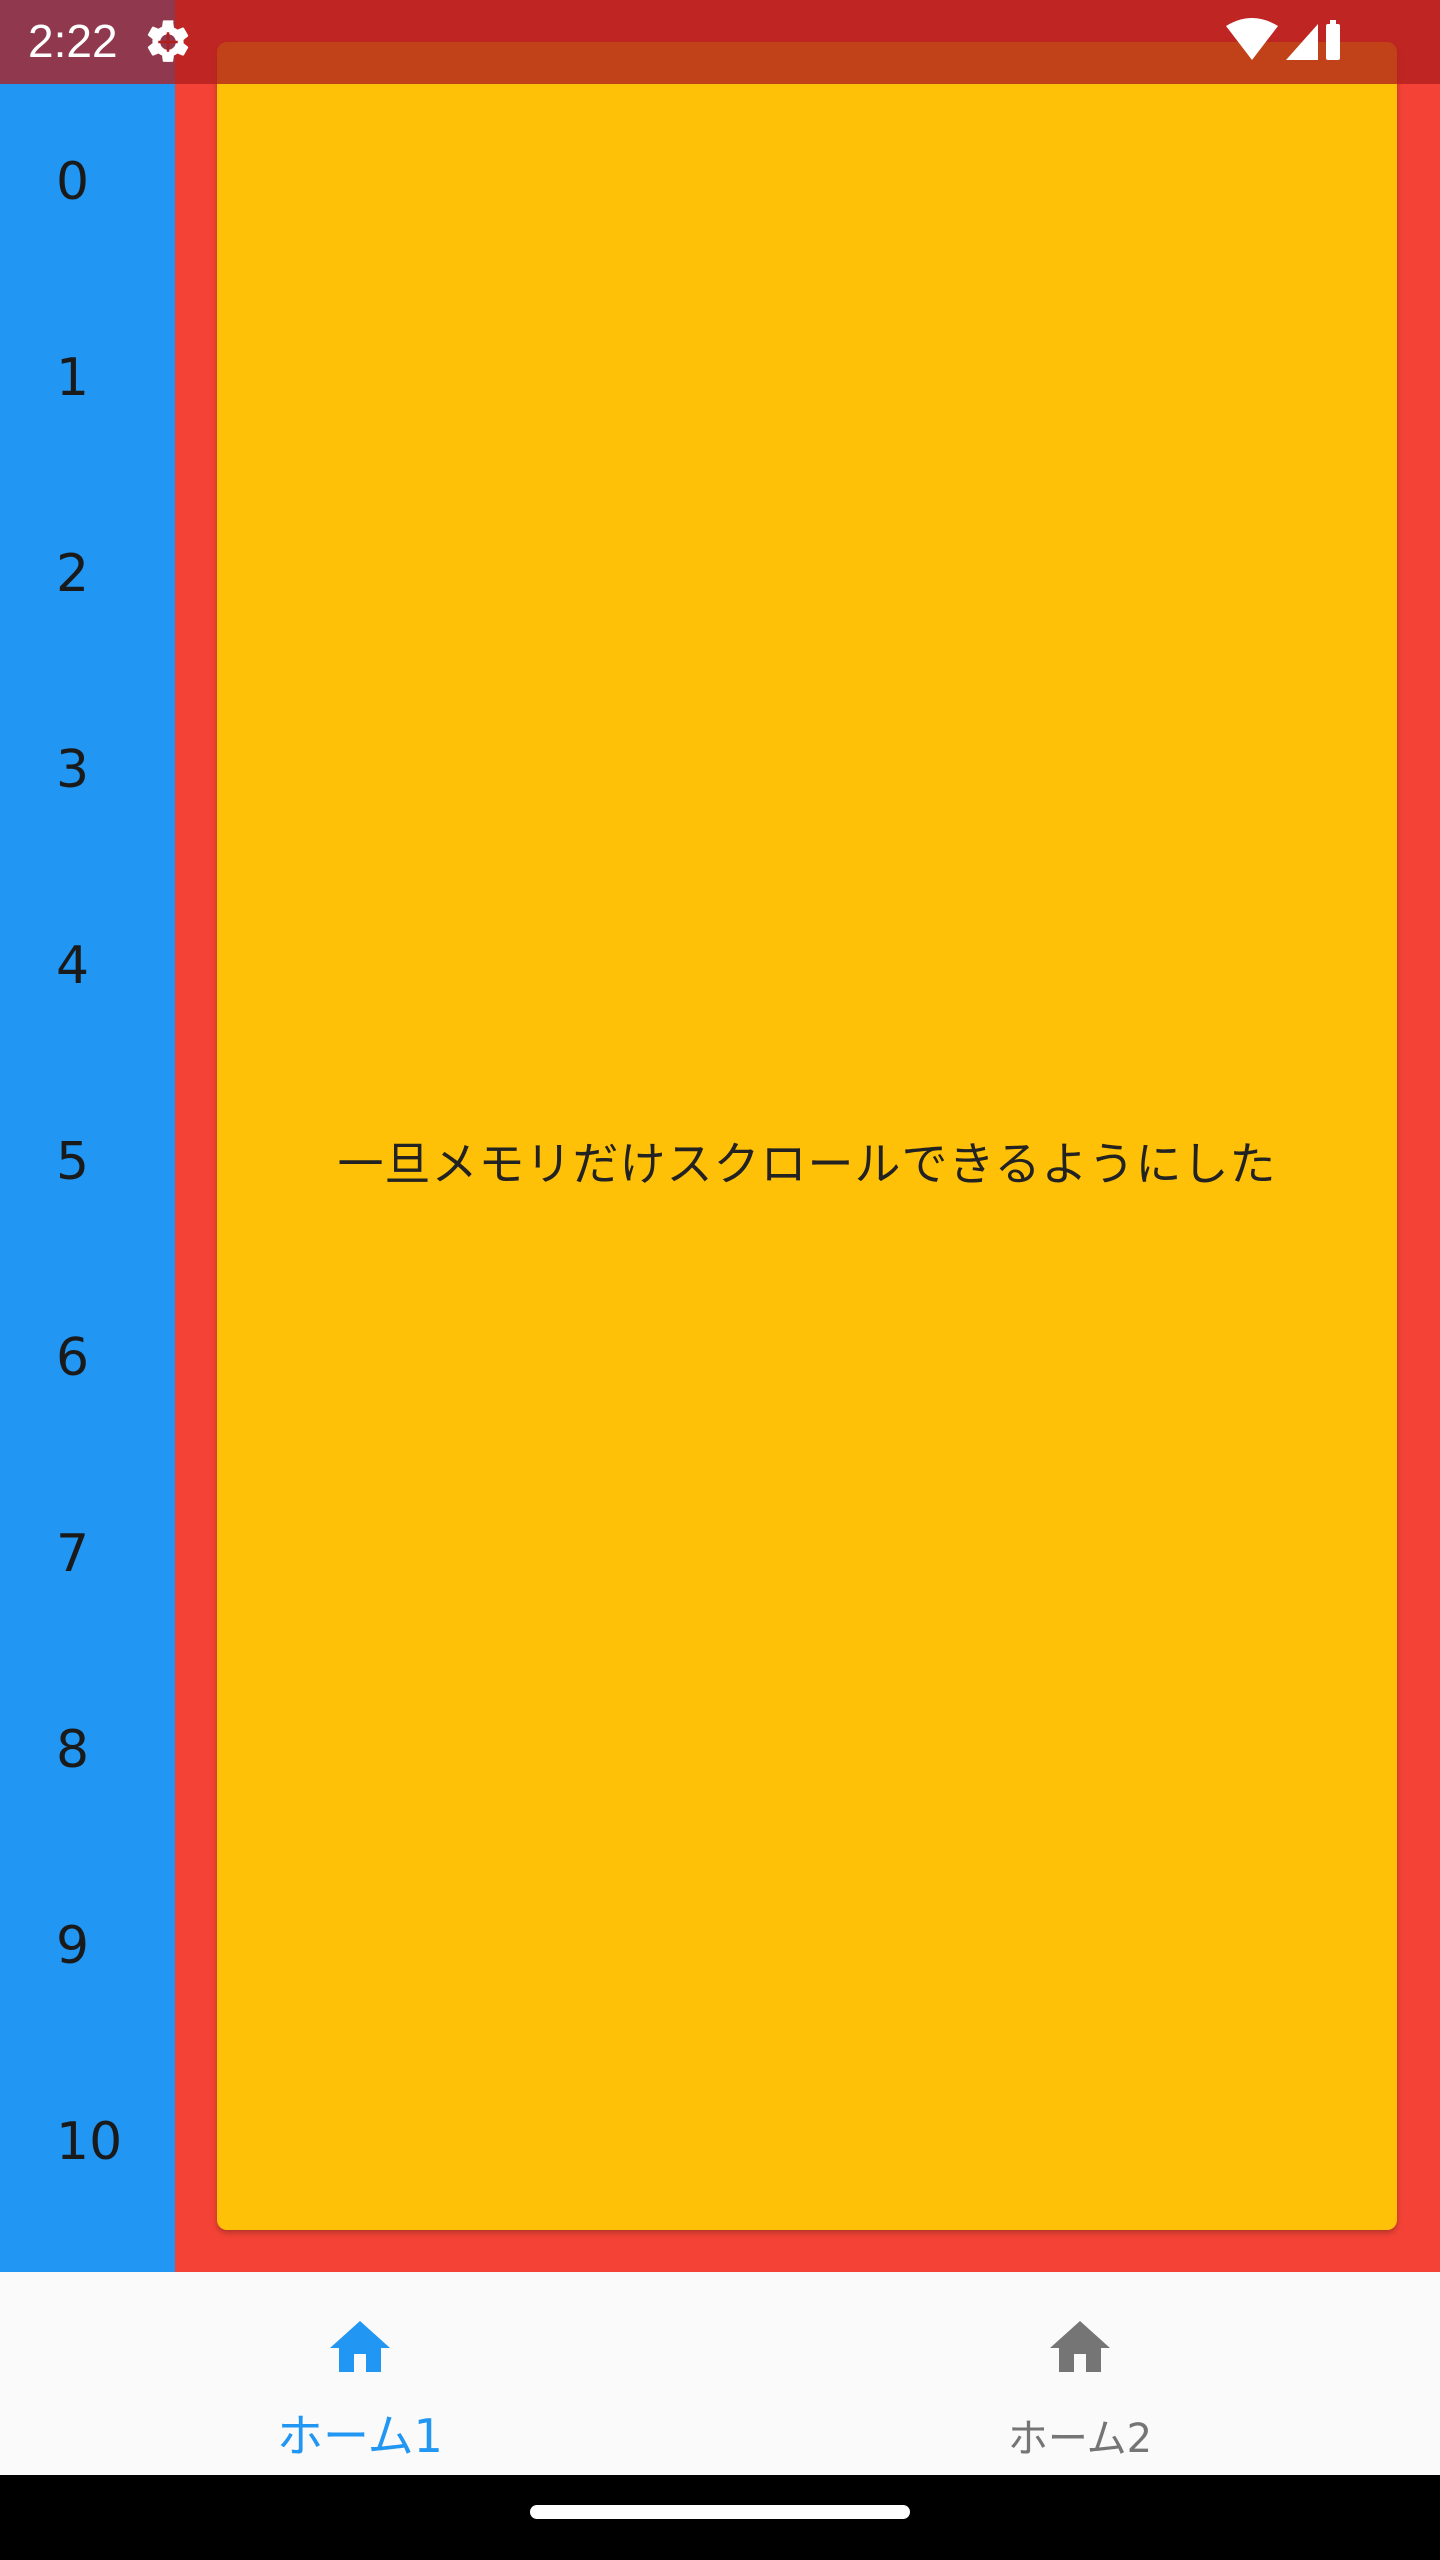 The image size is (1440, 2560). I want to click on card-message: 一旦メモリだけスクロールできるようにした, so click(807, 1164).